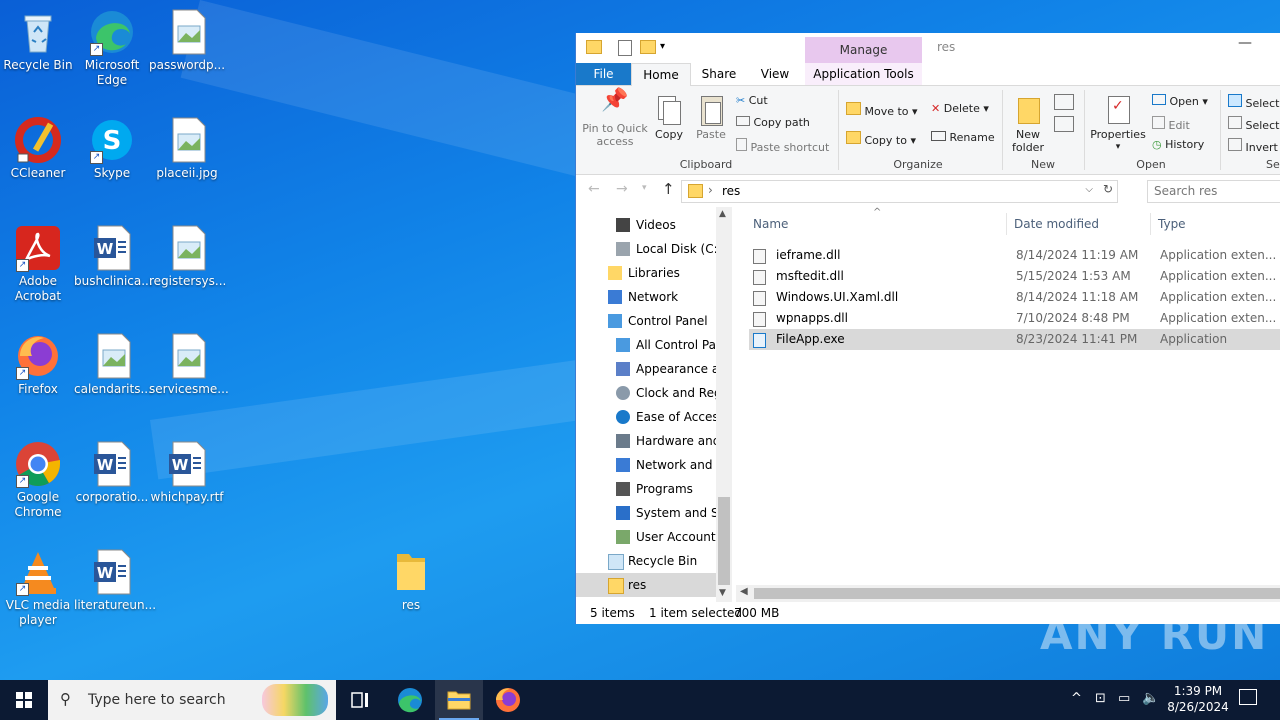 The height and width of the screenshot is (723, 1280). I want to click on desktop-icon-skype: S ↗ Skype, so click(112, 148).